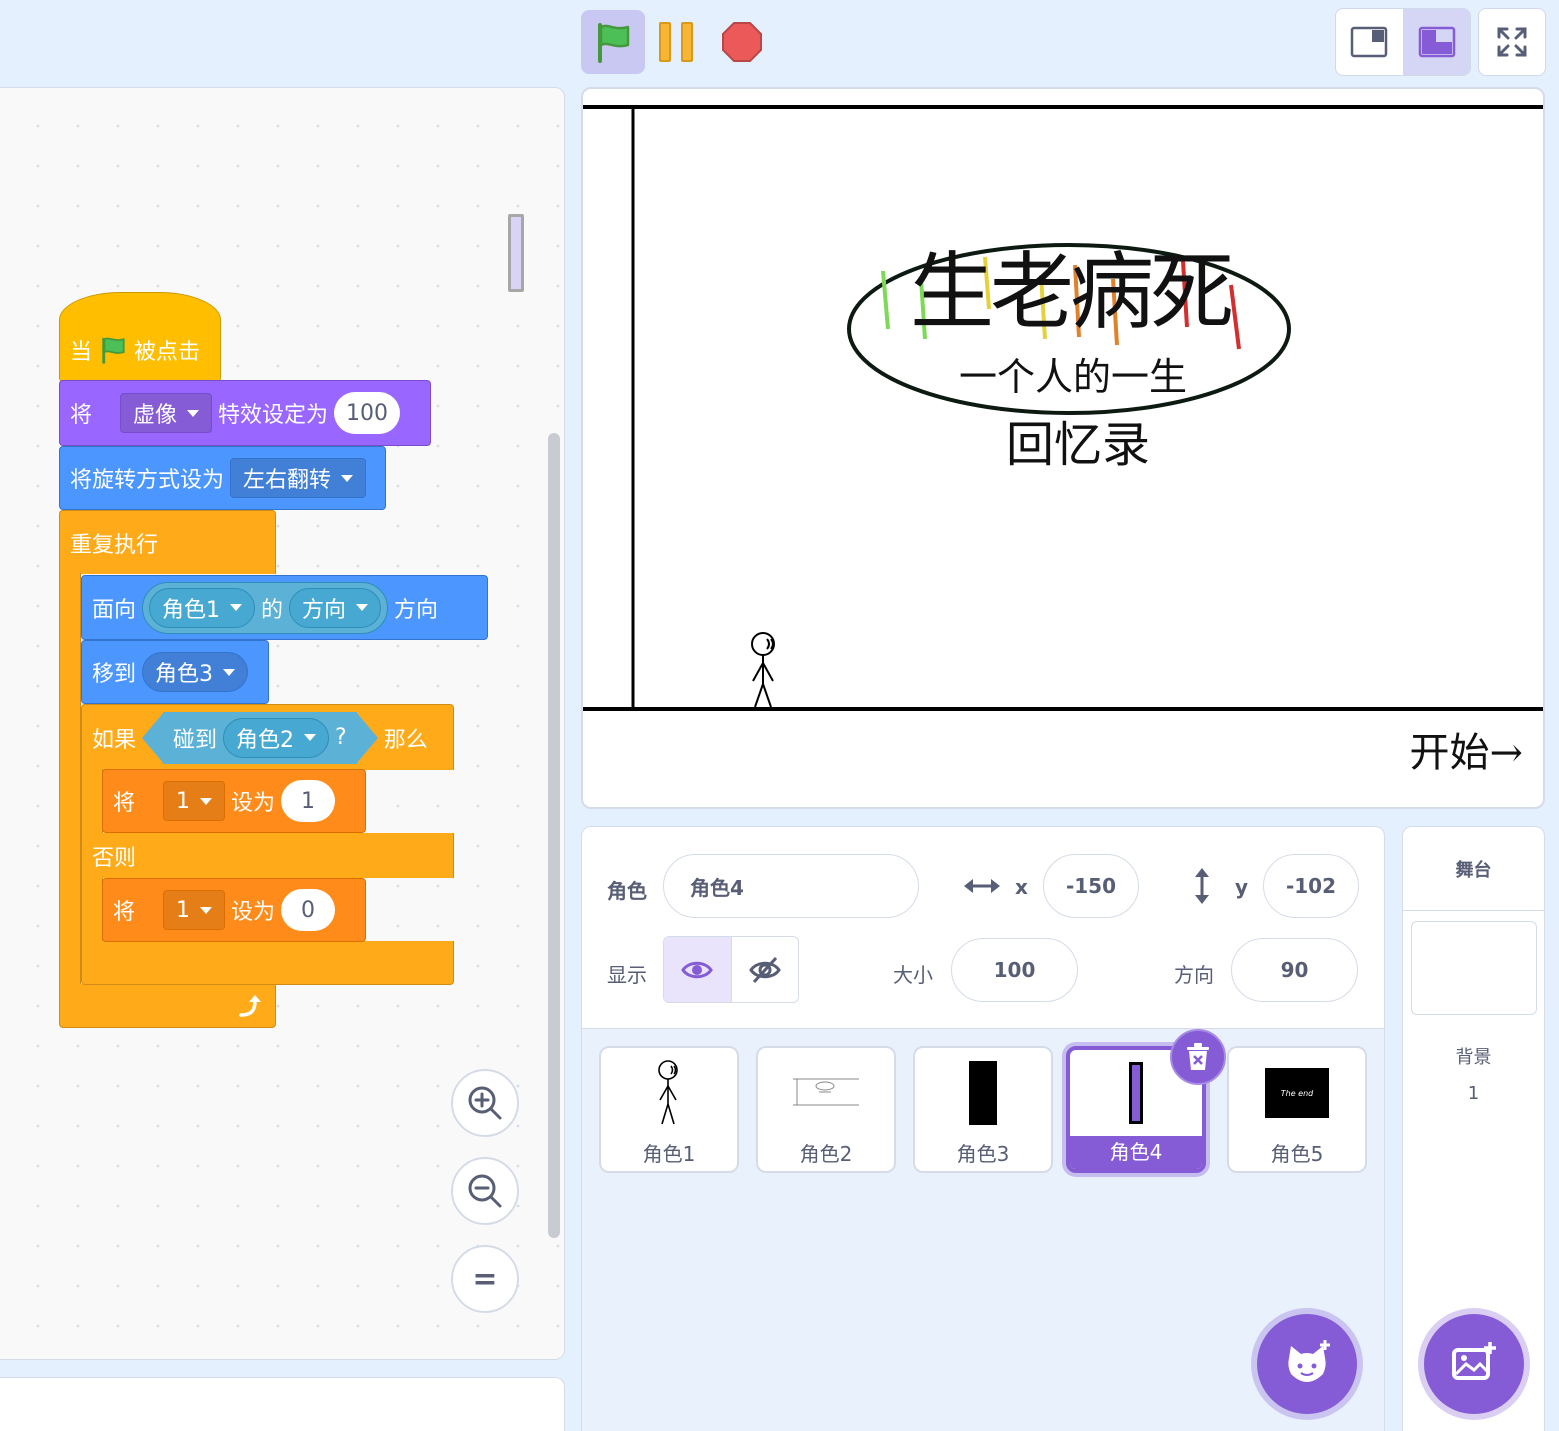 The image size is (1559, 1431). I want to click on zoom-reset-icon: =, so click(485, 1279).